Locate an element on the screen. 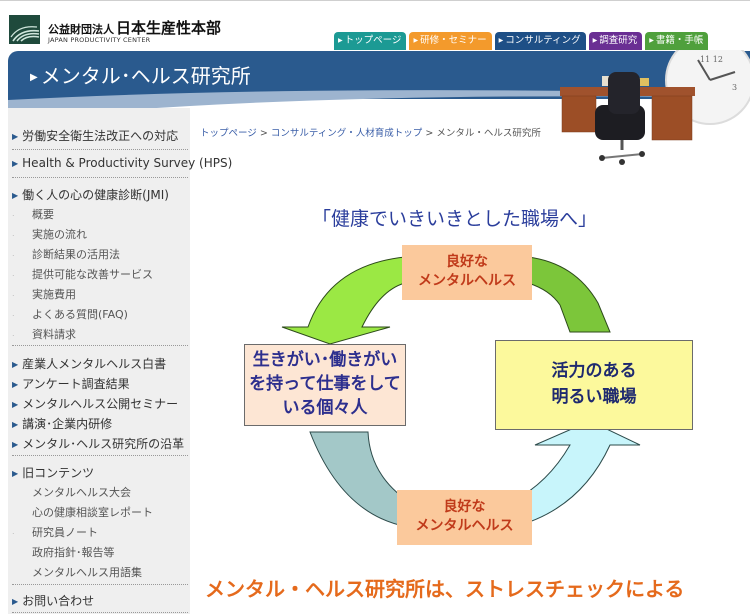 This screenshot has height=614, width=750. global-nav: ▶ トップページ ▶ 研修・セミナー ▶ コンサルティング ▶ 調査研究 ▶ 書籍・手帳 is located at coordinates (521, 41).